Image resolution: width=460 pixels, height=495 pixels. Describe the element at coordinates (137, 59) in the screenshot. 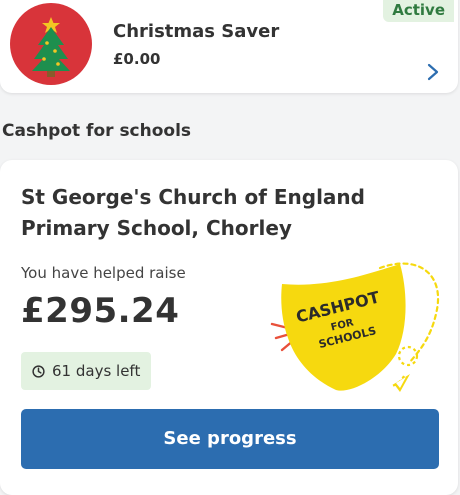

I see `saver-balance: £0.00` at that location.